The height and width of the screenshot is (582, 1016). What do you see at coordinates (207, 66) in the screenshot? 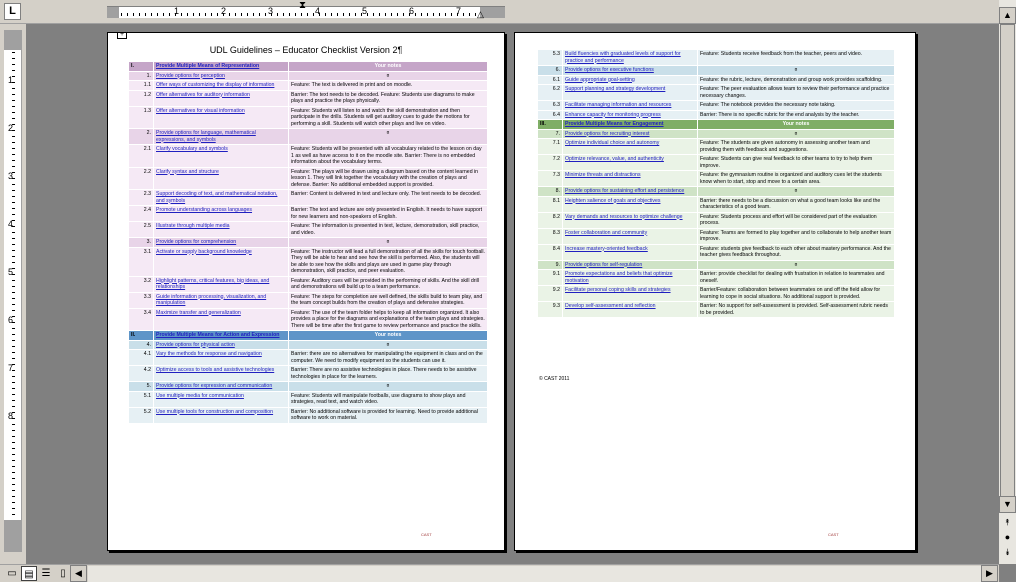
I see `guideline-link: Provide Multiple Means of Representation` at bounding box center [207, 66].